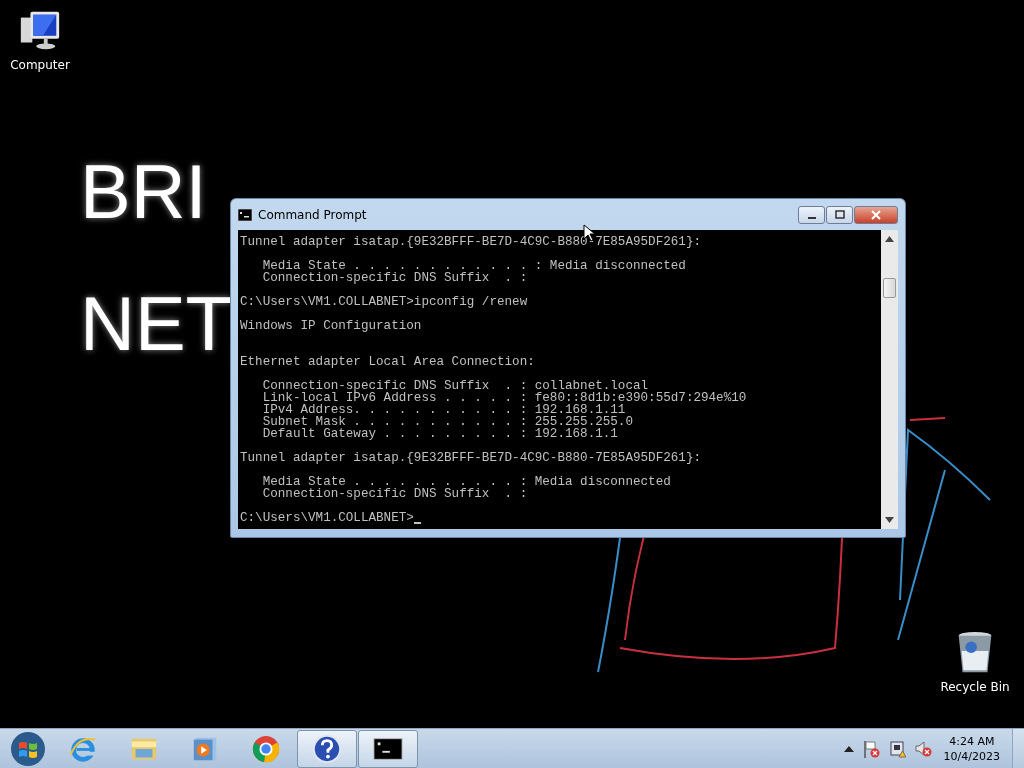 This screenshot has width=1024, height=768. What do you see at coordinates (889, 379) in the screenshot?
I see `scrollbar` at bounding box center [889, 379].